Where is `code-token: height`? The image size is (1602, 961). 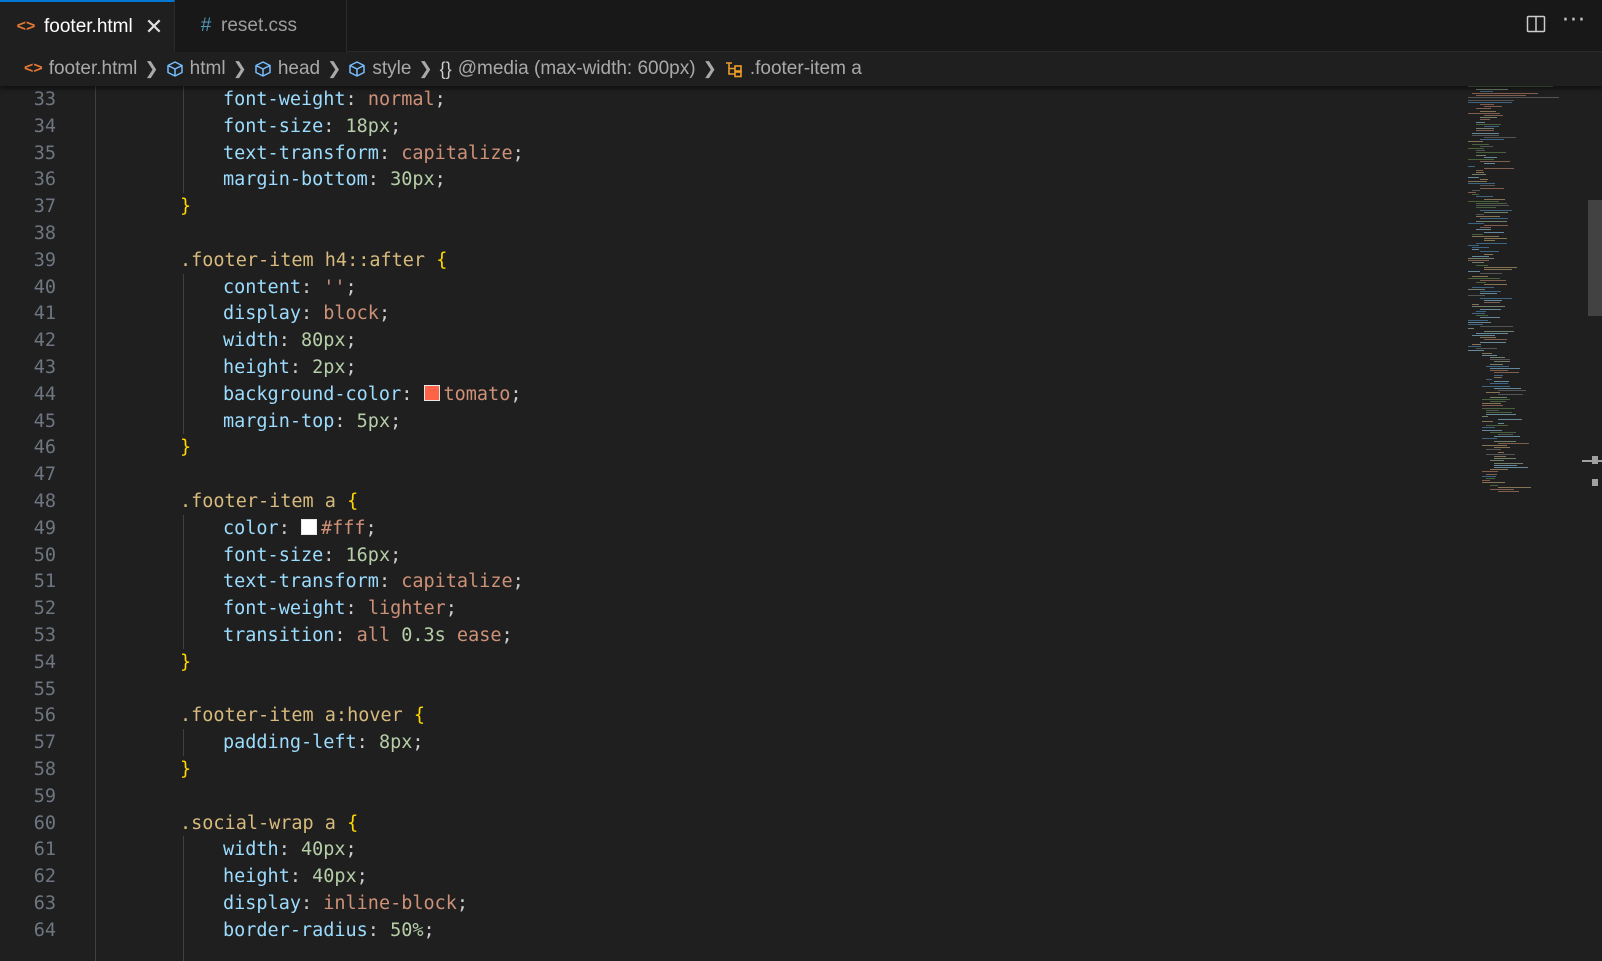
code-token: height is located at coordinates (256, 367).